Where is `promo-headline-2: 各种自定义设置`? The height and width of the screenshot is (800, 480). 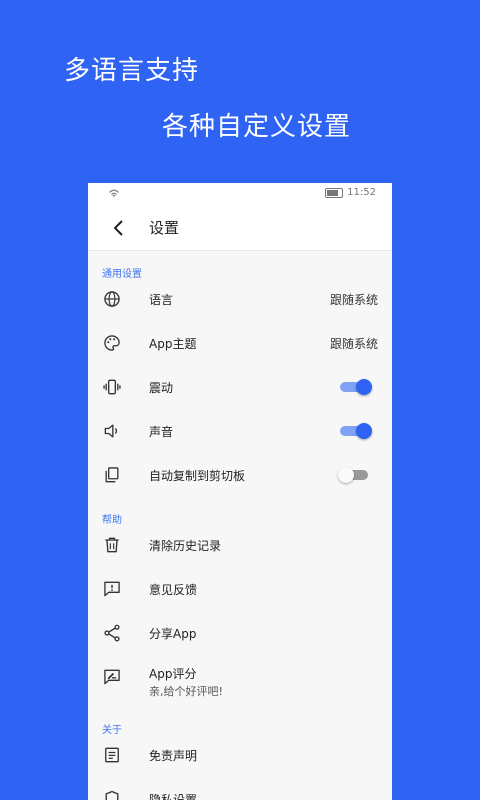 promo-headline-2: 各种自定义设置 is located at coordinates (257, 127).